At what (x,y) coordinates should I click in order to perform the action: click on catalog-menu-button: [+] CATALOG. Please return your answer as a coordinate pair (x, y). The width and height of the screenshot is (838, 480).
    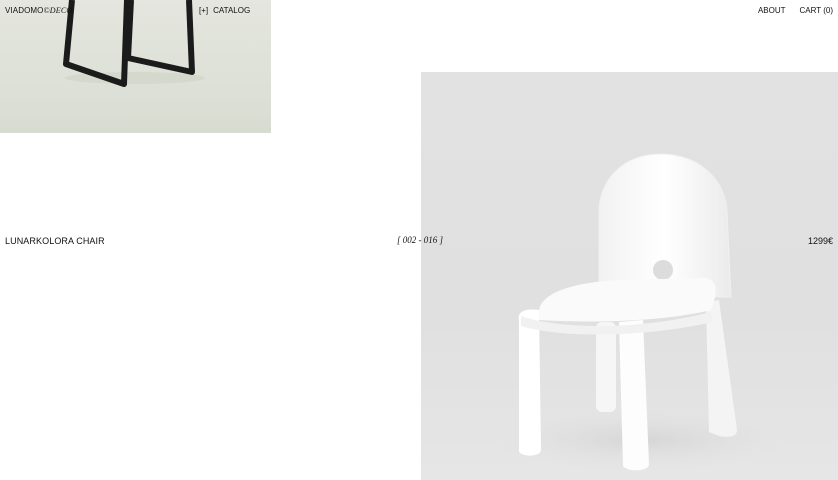
    Looking at the image, I should click on (224, 10).